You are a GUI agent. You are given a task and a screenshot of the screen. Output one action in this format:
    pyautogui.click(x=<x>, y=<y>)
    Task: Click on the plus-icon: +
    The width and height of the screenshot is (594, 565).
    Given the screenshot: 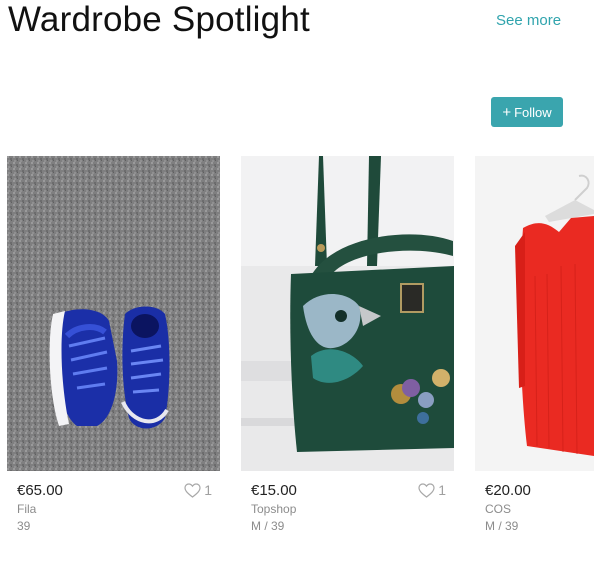 What is the action you would take?
    pyautogui.click(x=507, y=112)
    